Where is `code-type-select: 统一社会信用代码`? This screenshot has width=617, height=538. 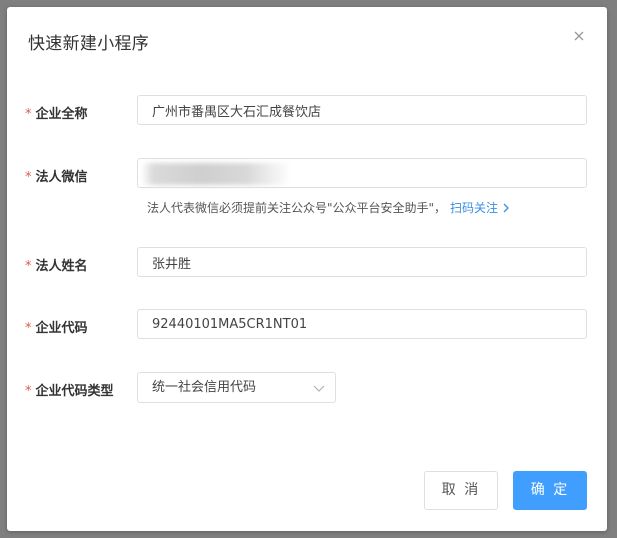
code-type-select: 统一社会信用代码 is located at coordinates (236, 387).